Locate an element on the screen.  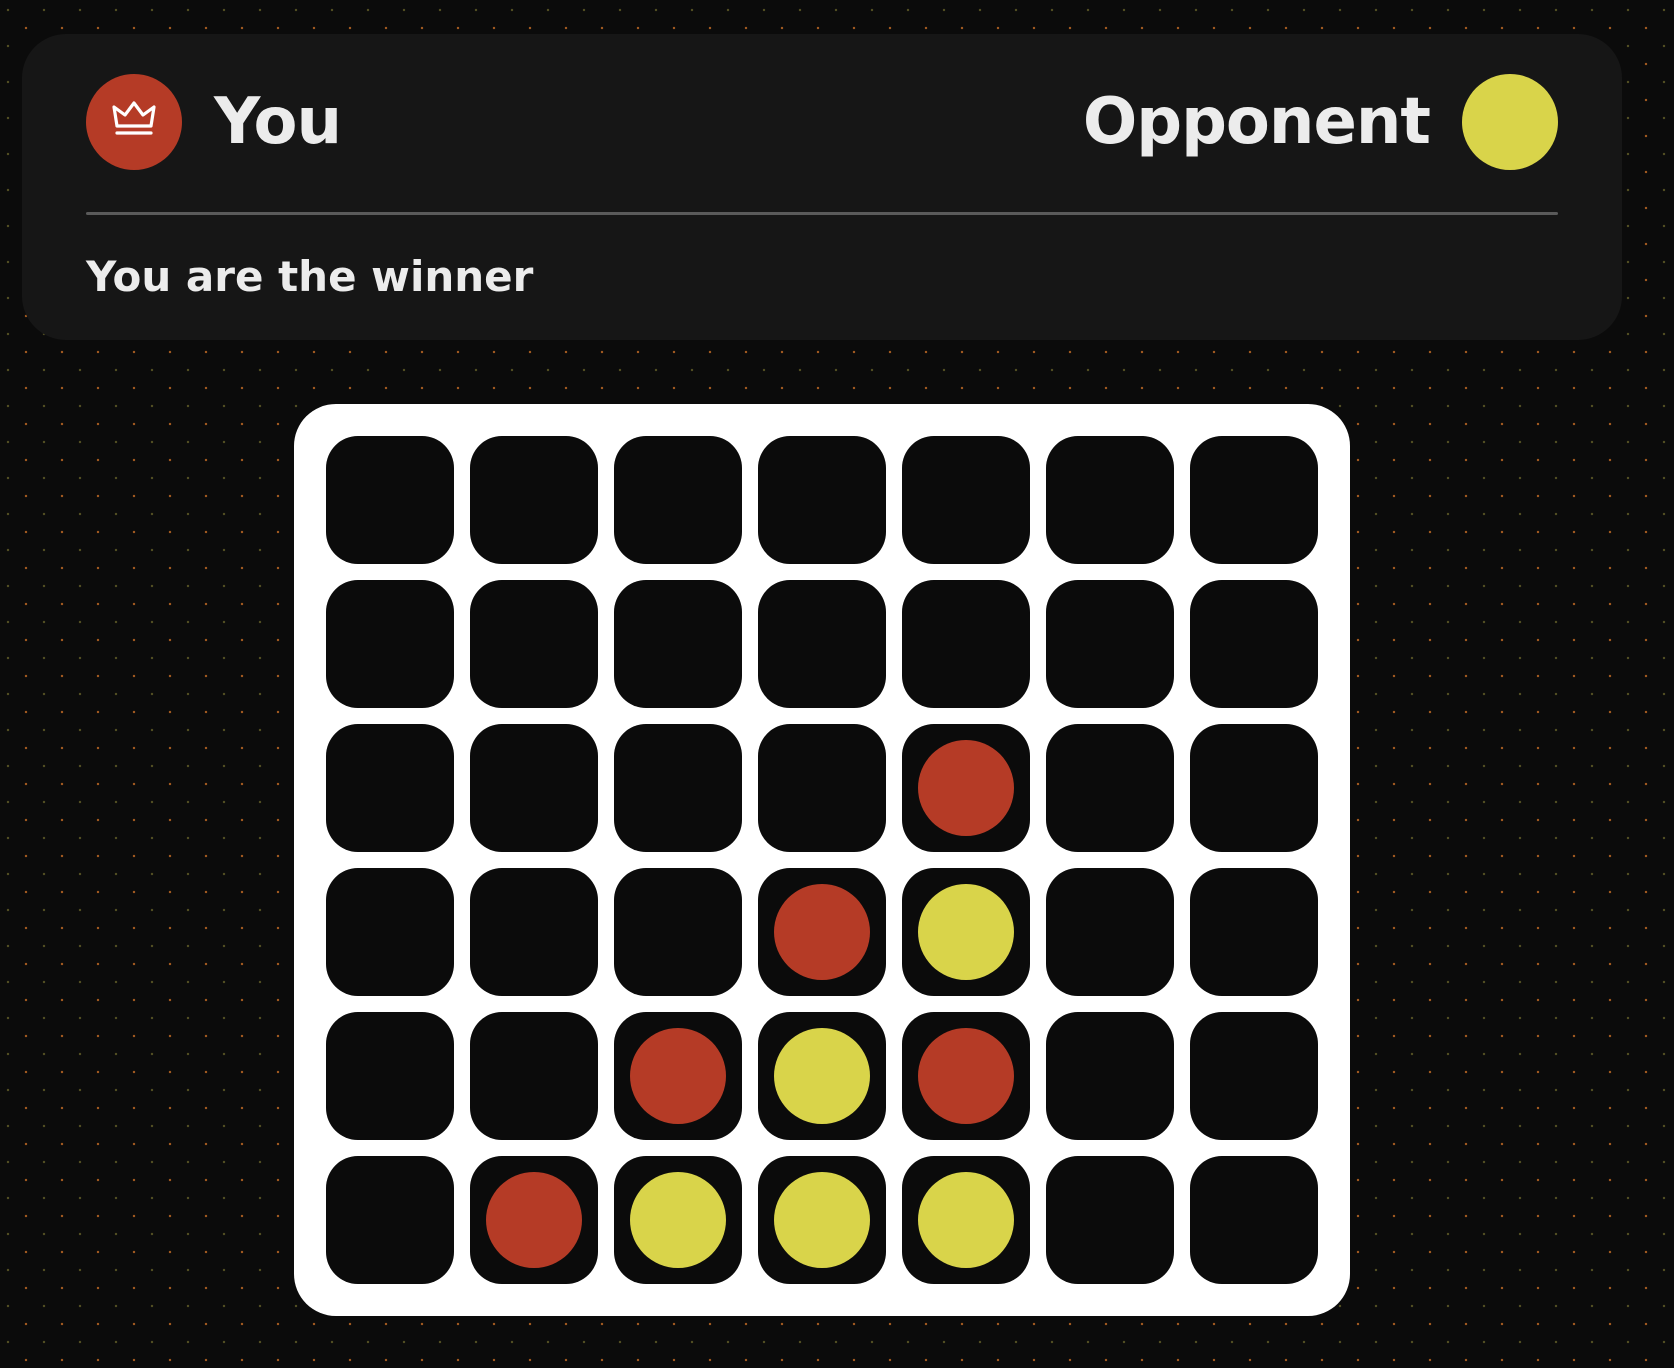
board-cell-r5-c3 is located at coordinates (678, 1076).